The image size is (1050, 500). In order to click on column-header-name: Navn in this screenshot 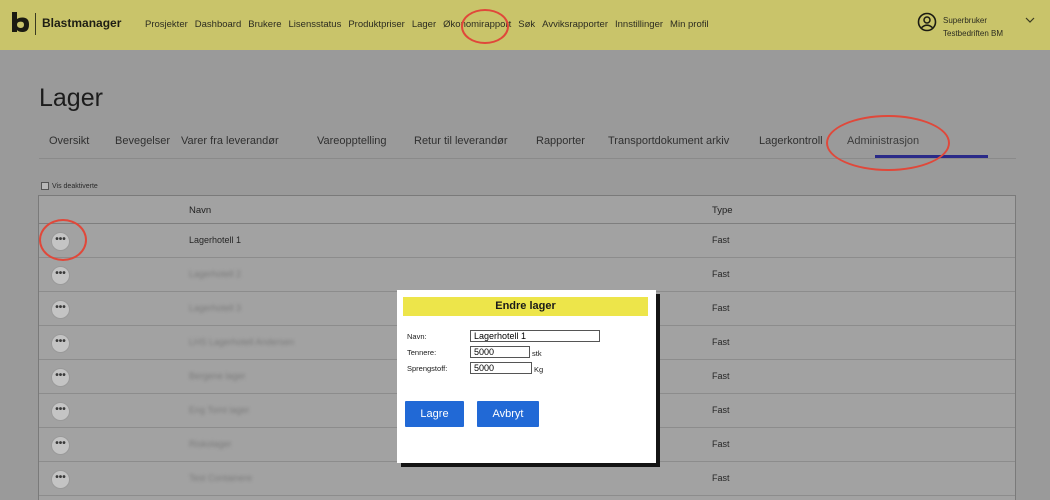, I will do `click(200, 210)`.